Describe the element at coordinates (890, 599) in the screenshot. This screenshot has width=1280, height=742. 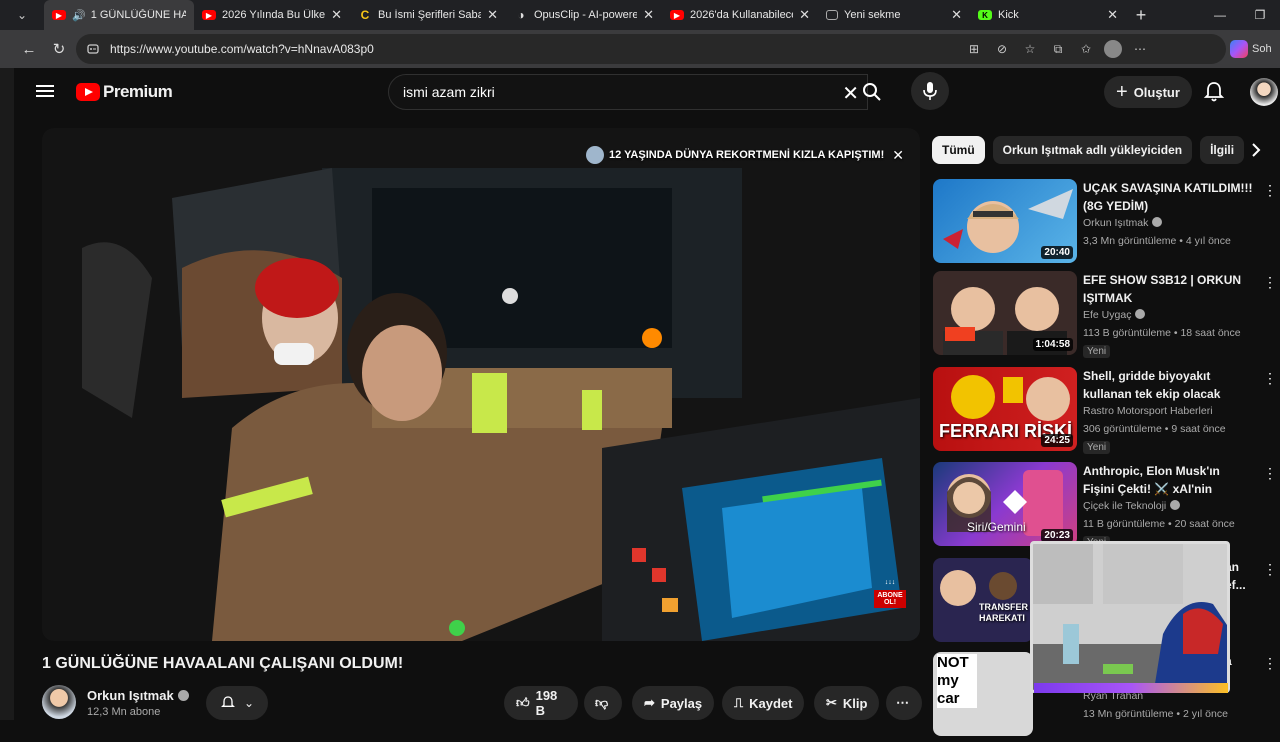
I see `subscribe-watermark: ↓↓↓ ABONE OL!` at that location.